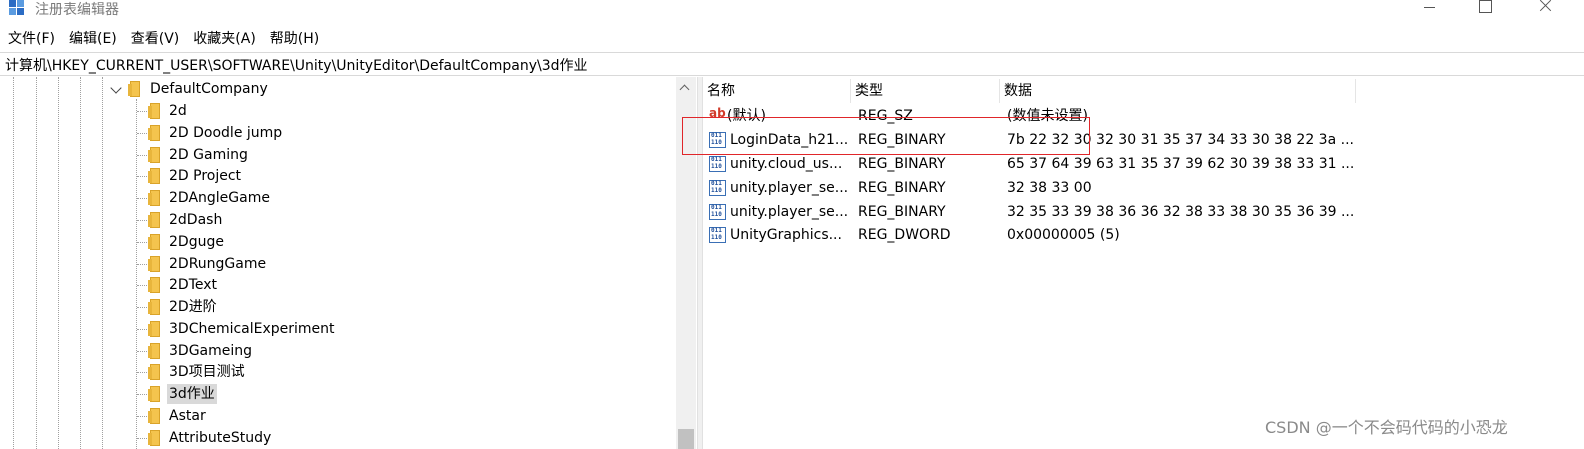 This screenshot has width=1584, height=449. Describe the element at coordinates (925, 91) in the screenshot. I see `column-type: 类型` at that location.